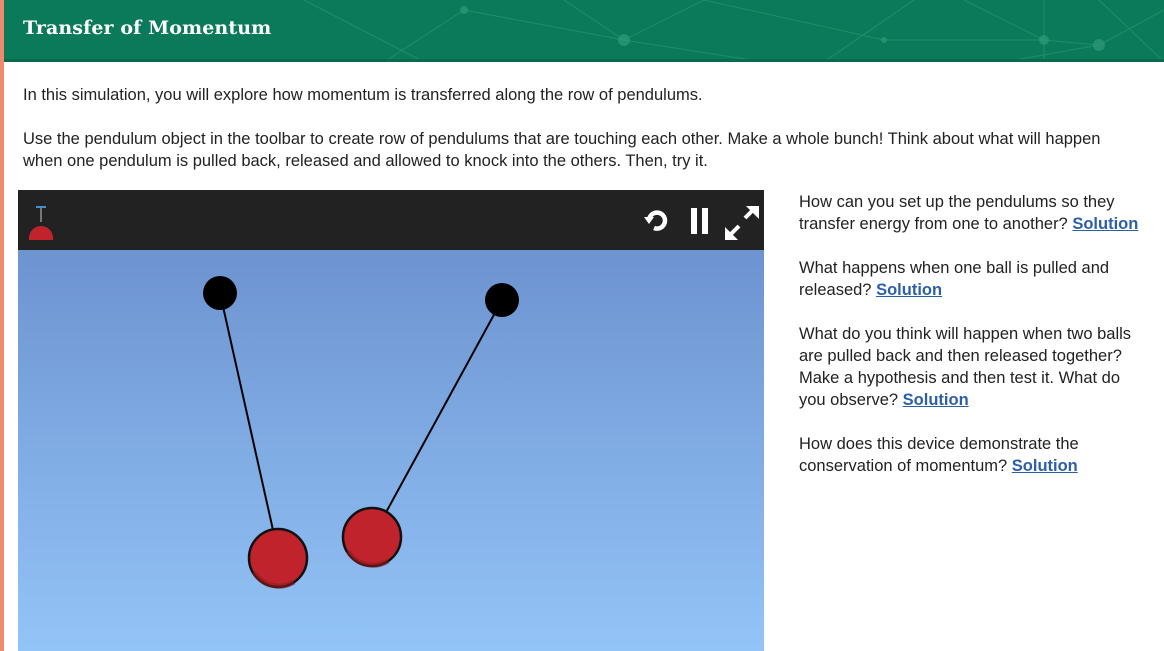 The height and width of the screenshot is (651, 1164). What do you see at coordinates (584, 31) in the screenshot?
I see `page-header: Transfer of Momentum` at bounding box center [584, 31].